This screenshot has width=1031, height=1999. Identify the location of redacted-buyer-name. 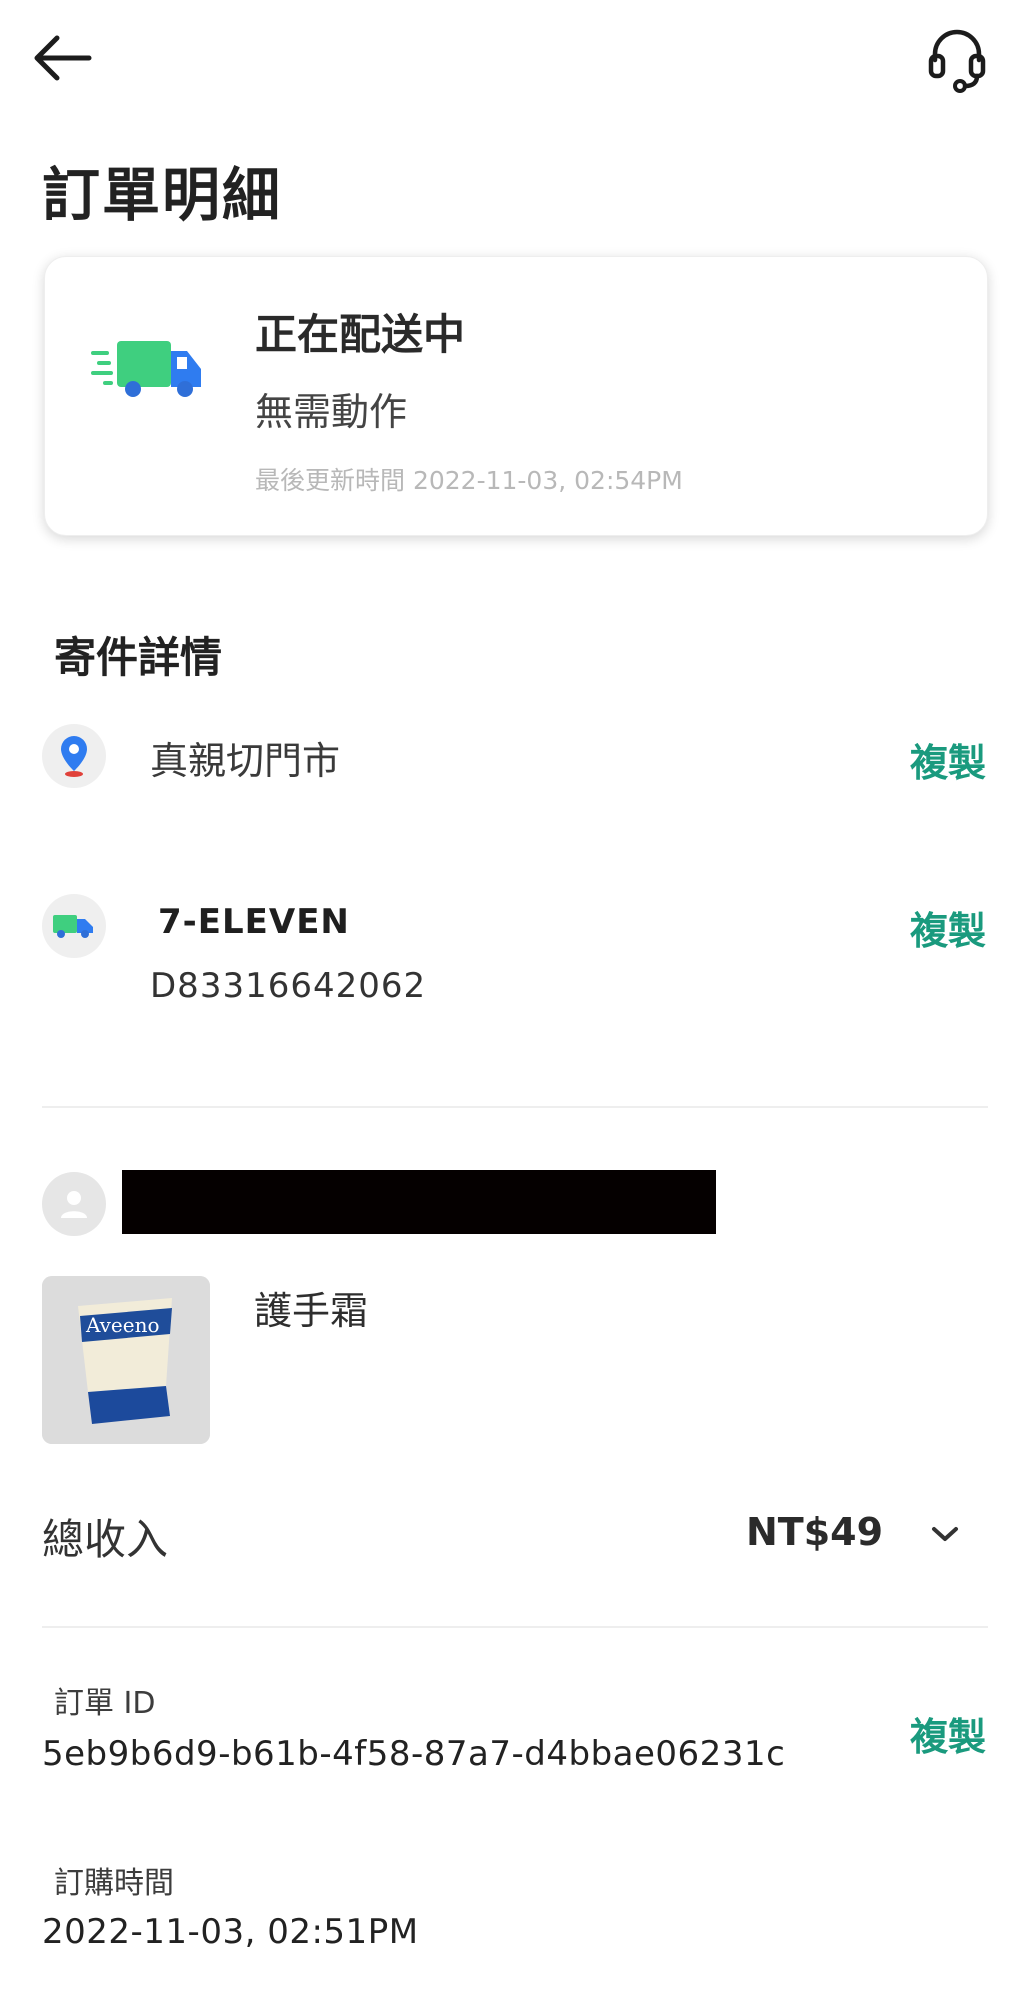
(419, 1202).